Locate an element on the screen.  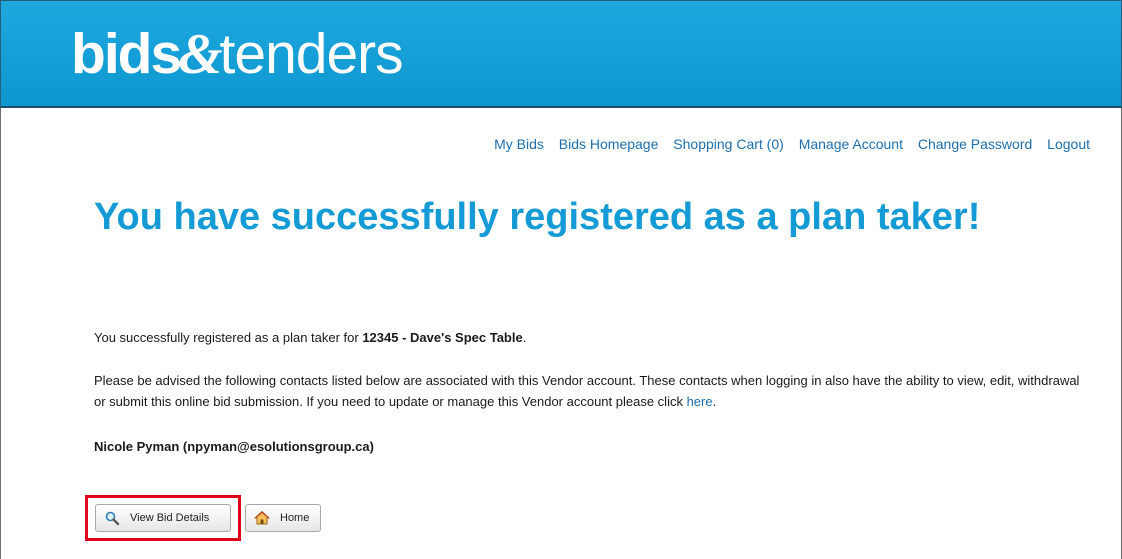
home-button: Home is located at coordinates (283, 518).